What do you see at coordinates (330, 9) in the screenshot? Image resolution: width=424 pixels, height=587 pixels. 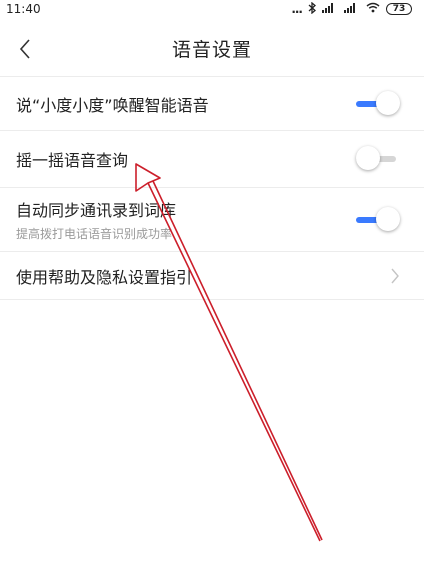 I see `signal-icon` at bounding box center [330, 9].